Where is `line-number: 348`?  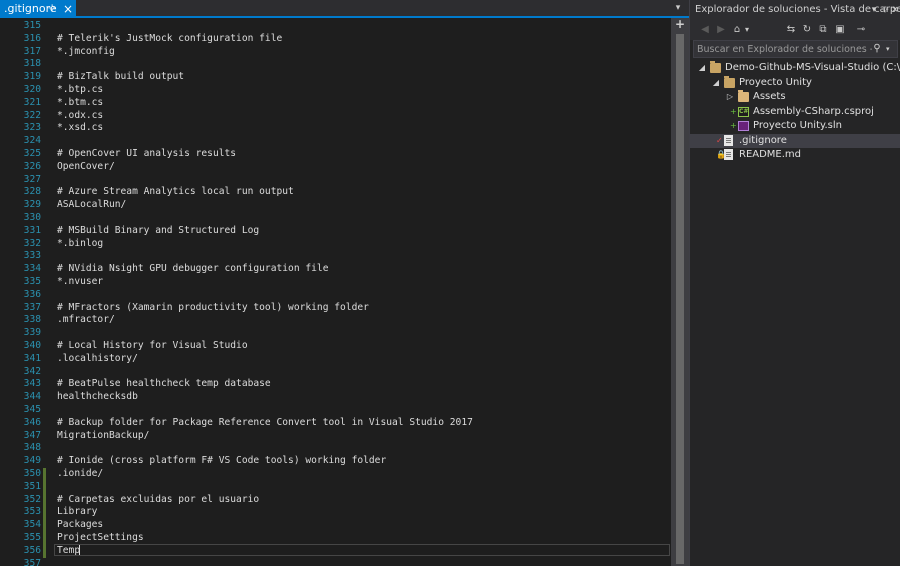 line-number: 348 is located at coordinates (32, 448).